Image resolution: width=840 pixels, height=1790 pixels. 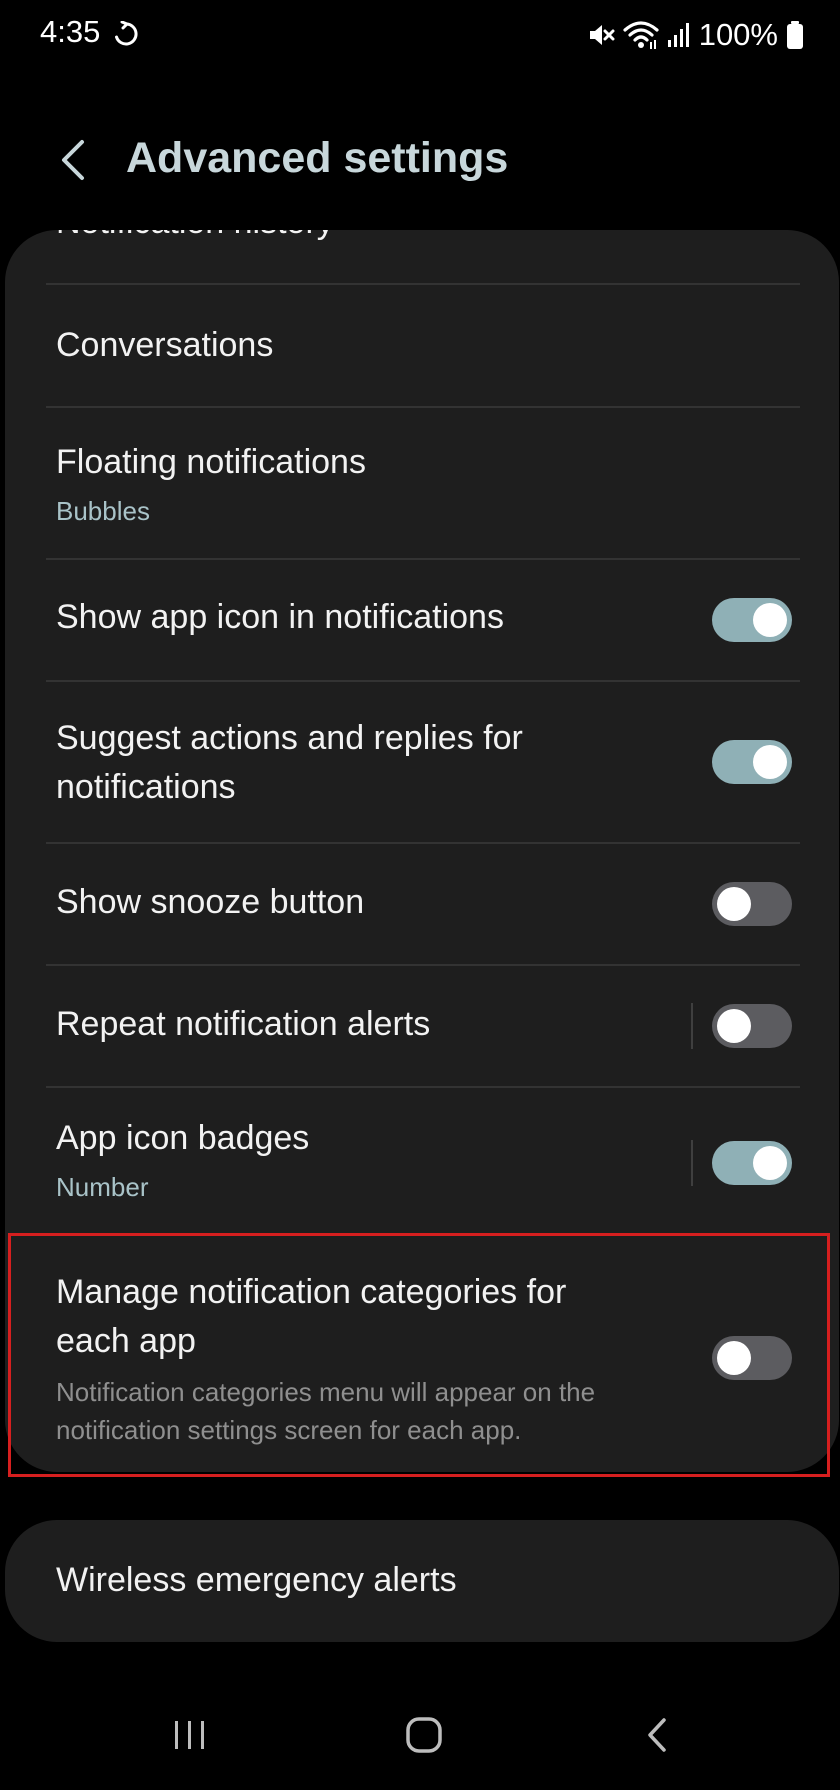 What do you see at coordinates (195, 238) in the screenshot?
I see `setting-title: Notification history` at bounding box center [195, 238].